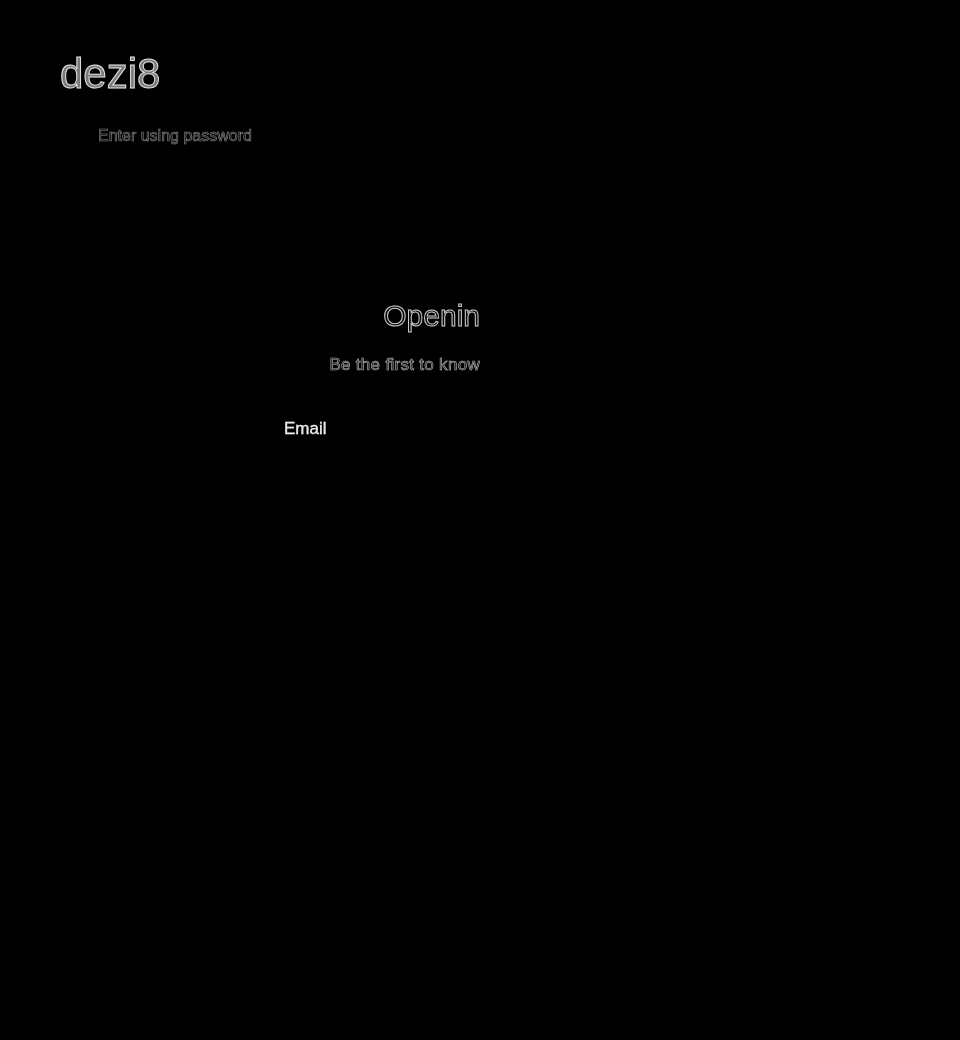  Describe the element at coordinates (431, 316) in the screenshot. I see `page-heading: Openin` at that location.